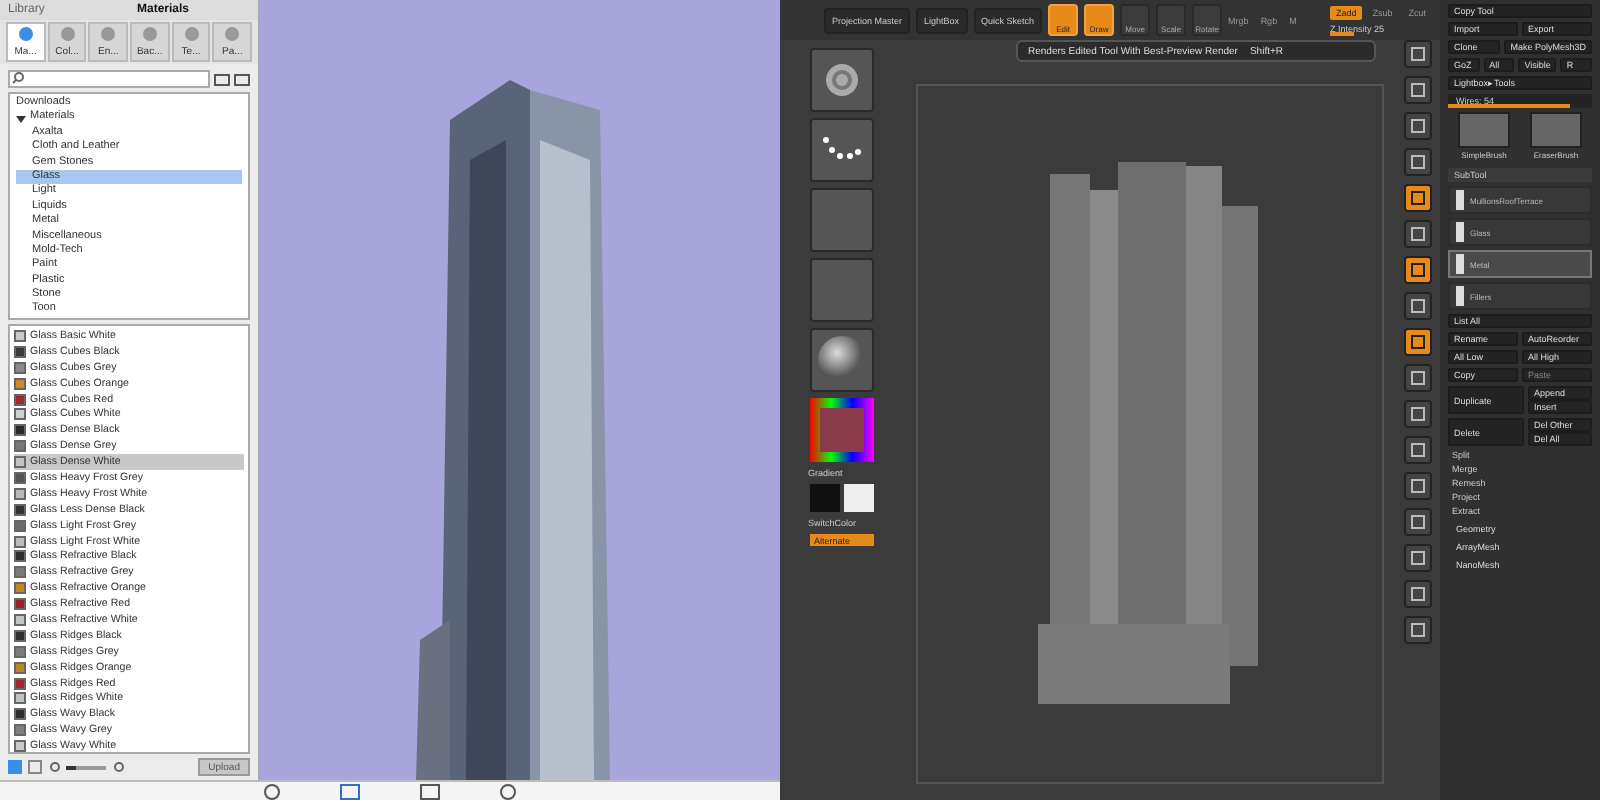 This screenshot has width=1600, height=800. Describe the element at coordinates (842, 290) in the screenshot. I see `texture-thumbnail` at that location.